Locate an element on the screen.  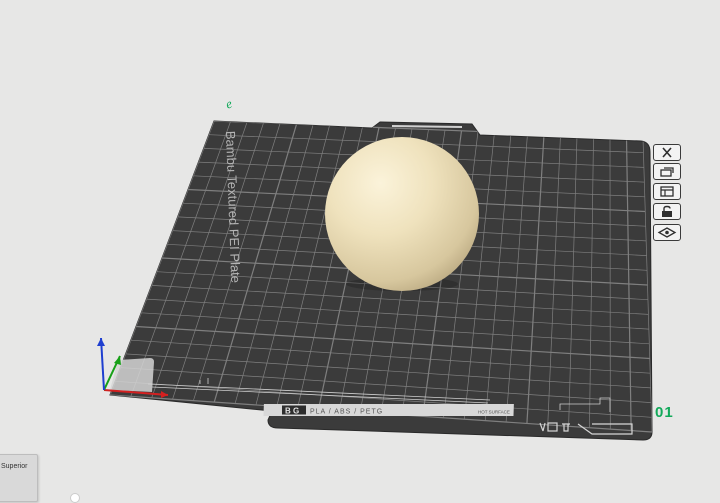
lock-button is located at coordinates (667, 211).